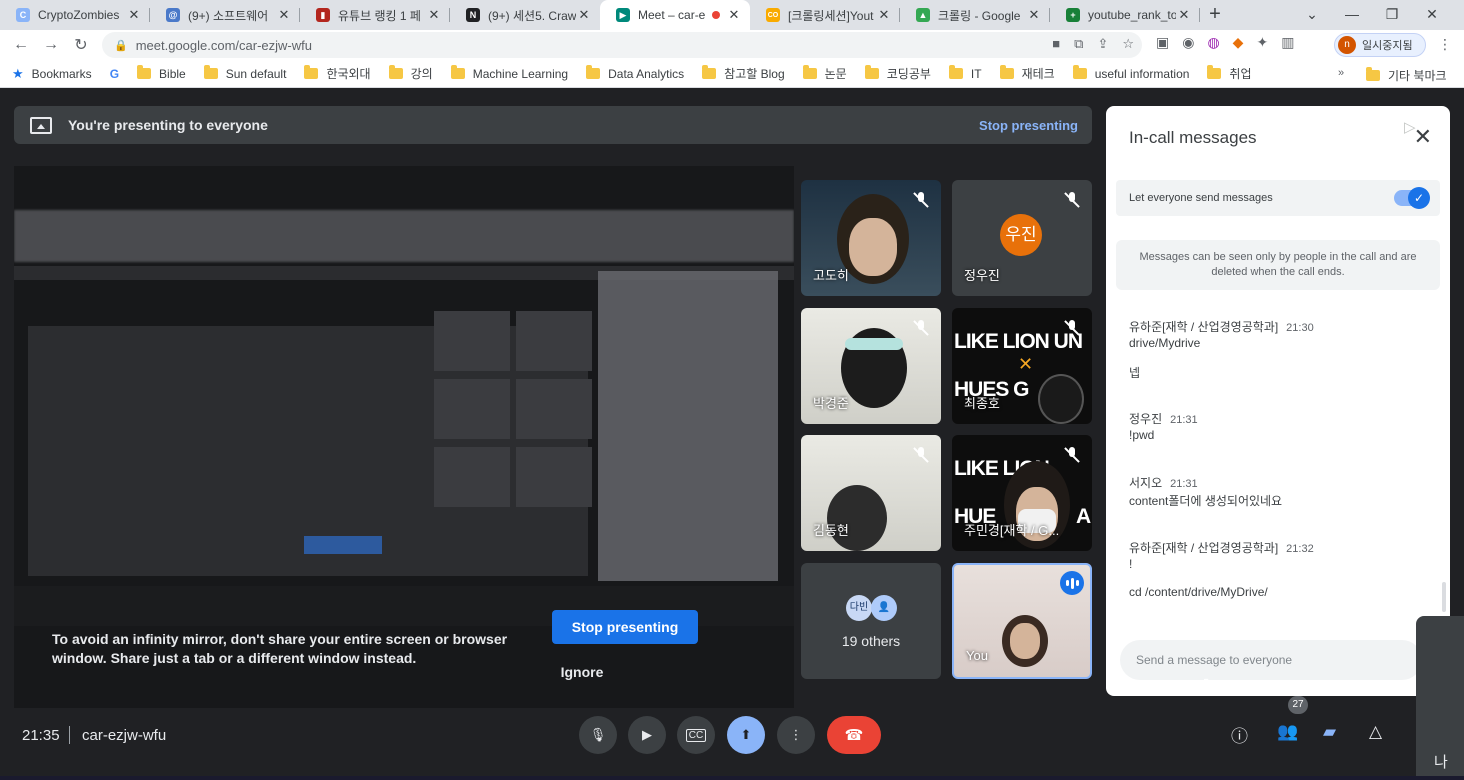 Image resolution: width=1464 pixels, height=780 pixels. What do you see at coordinates (1352, 15) in the screenshot?
I see `minimize-icon: —` at bounding box center [1352, 15].